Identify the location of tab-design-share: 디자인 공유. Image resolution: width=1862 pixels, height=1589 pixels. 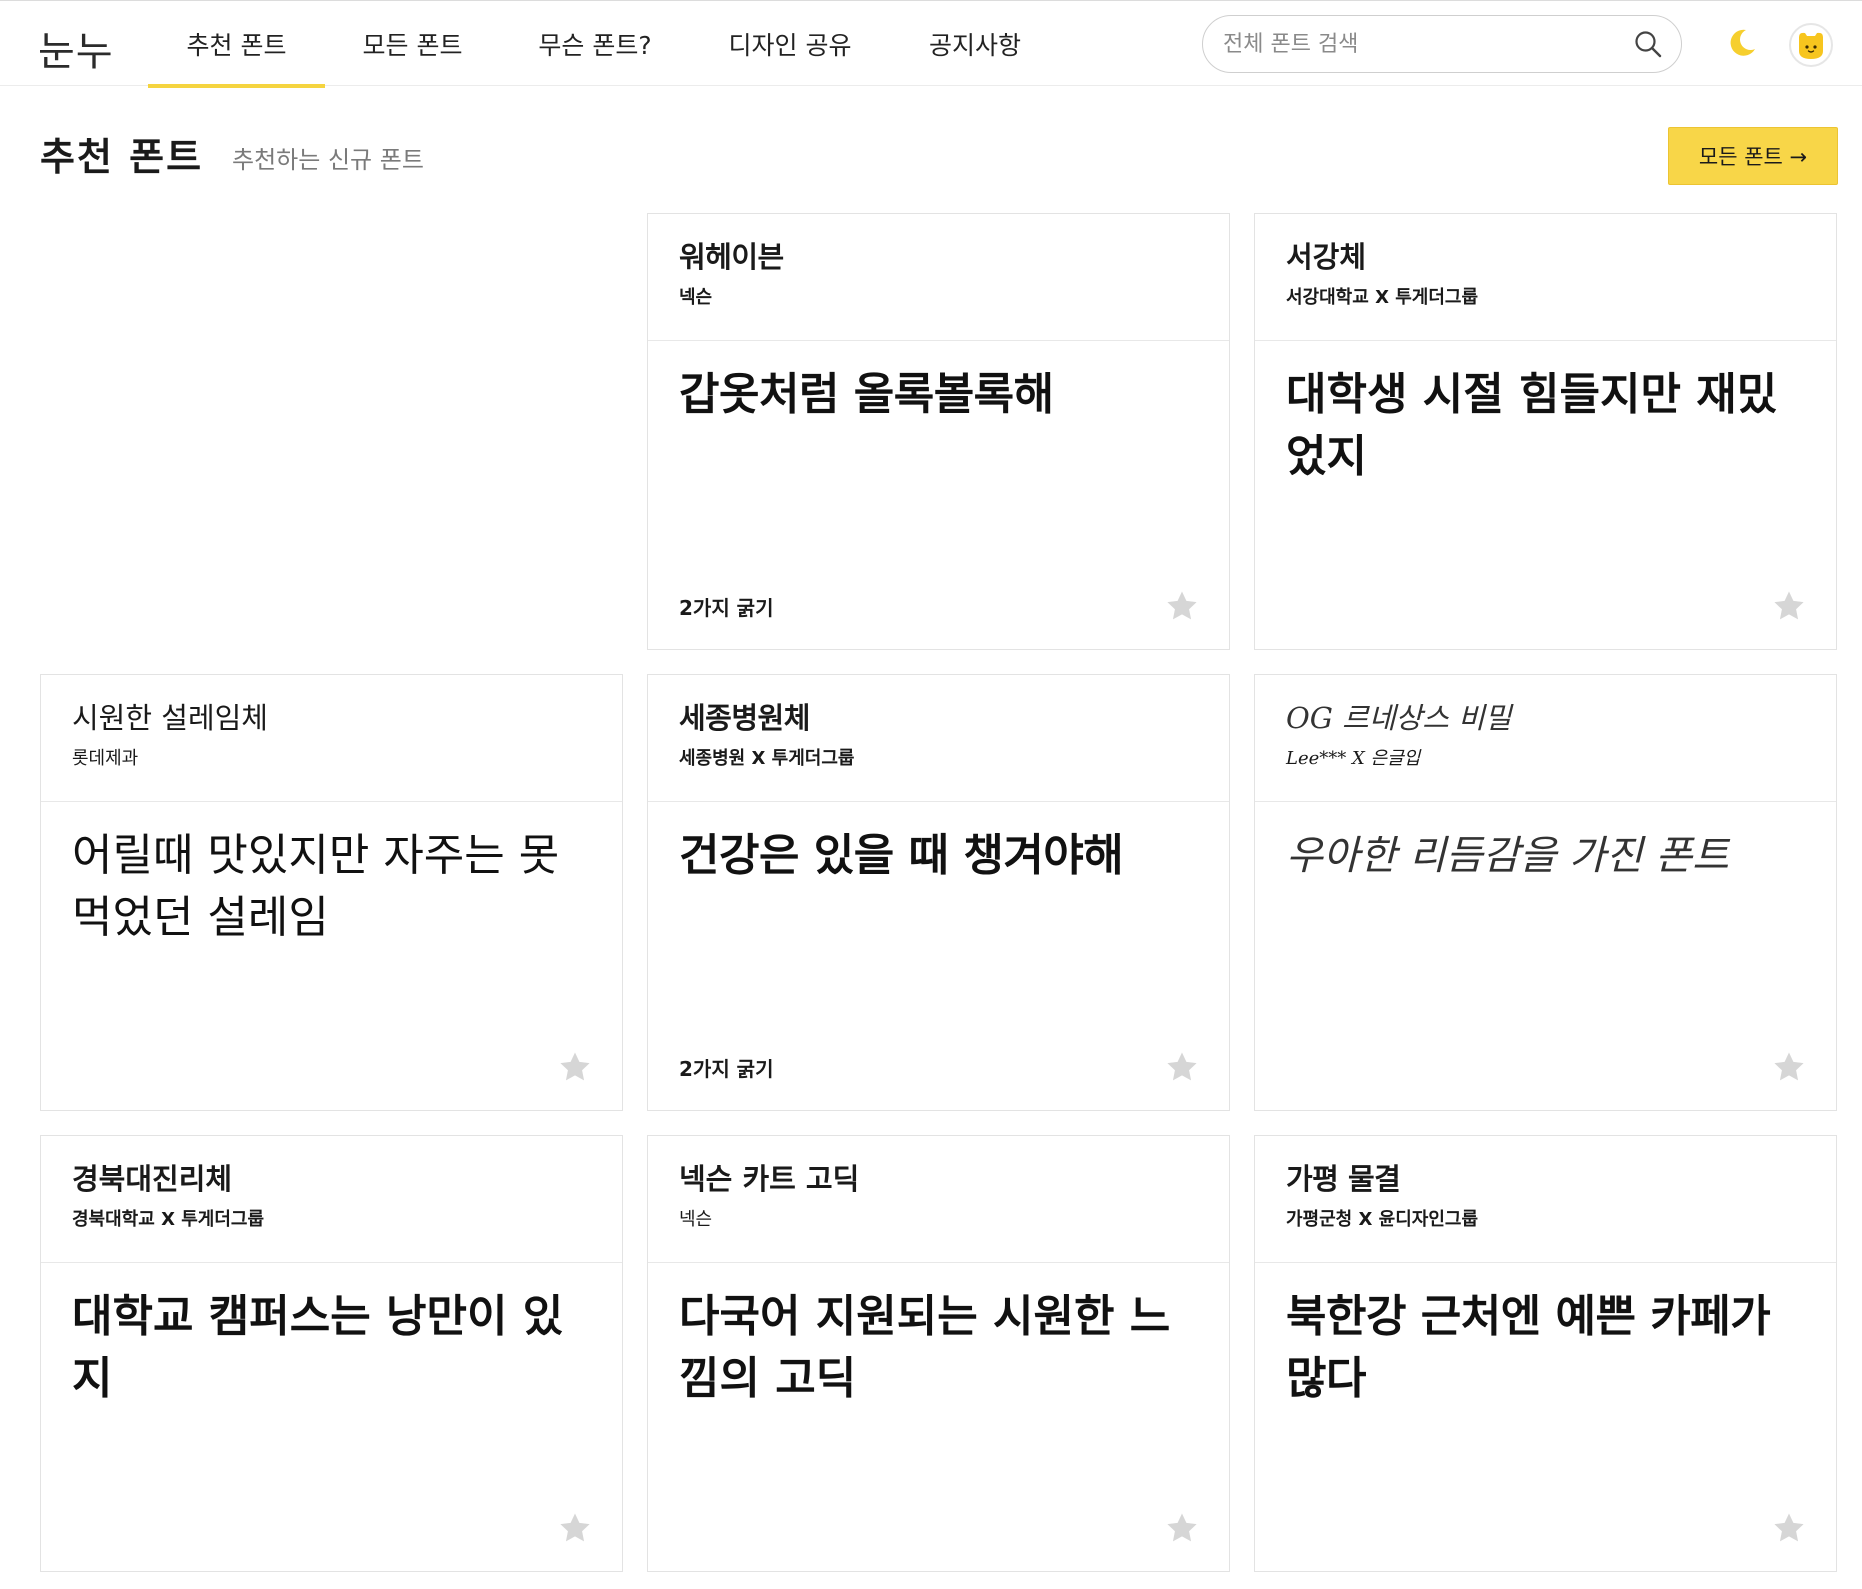
(790, 44).